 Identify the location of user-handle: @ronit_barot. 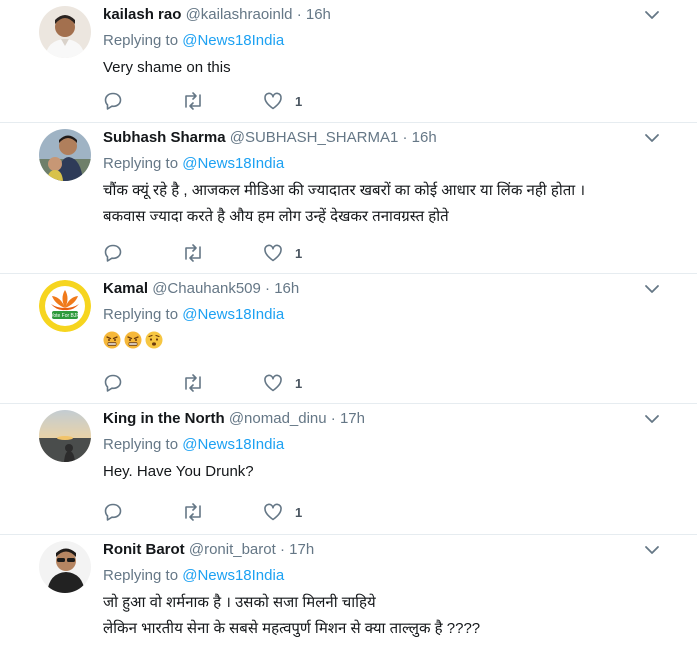
(232, 549).